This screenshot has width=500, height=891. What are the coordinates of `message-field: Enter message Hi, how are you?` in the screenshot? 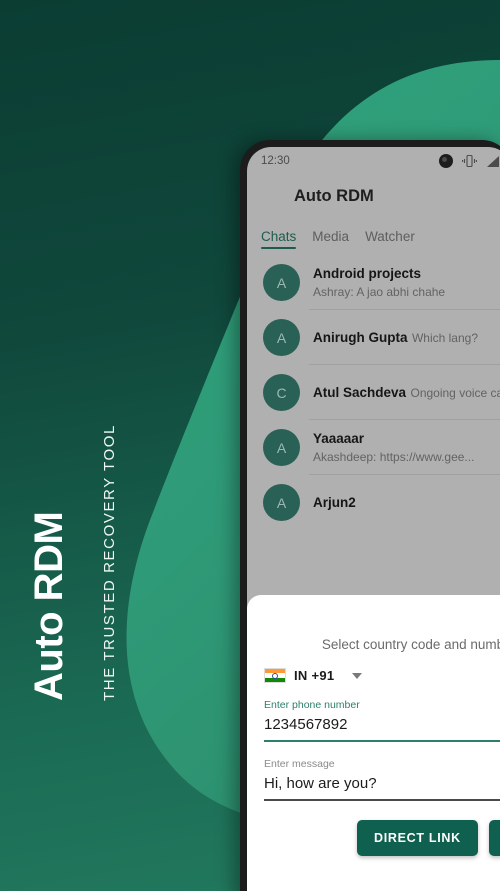 It's located at (382, 779).